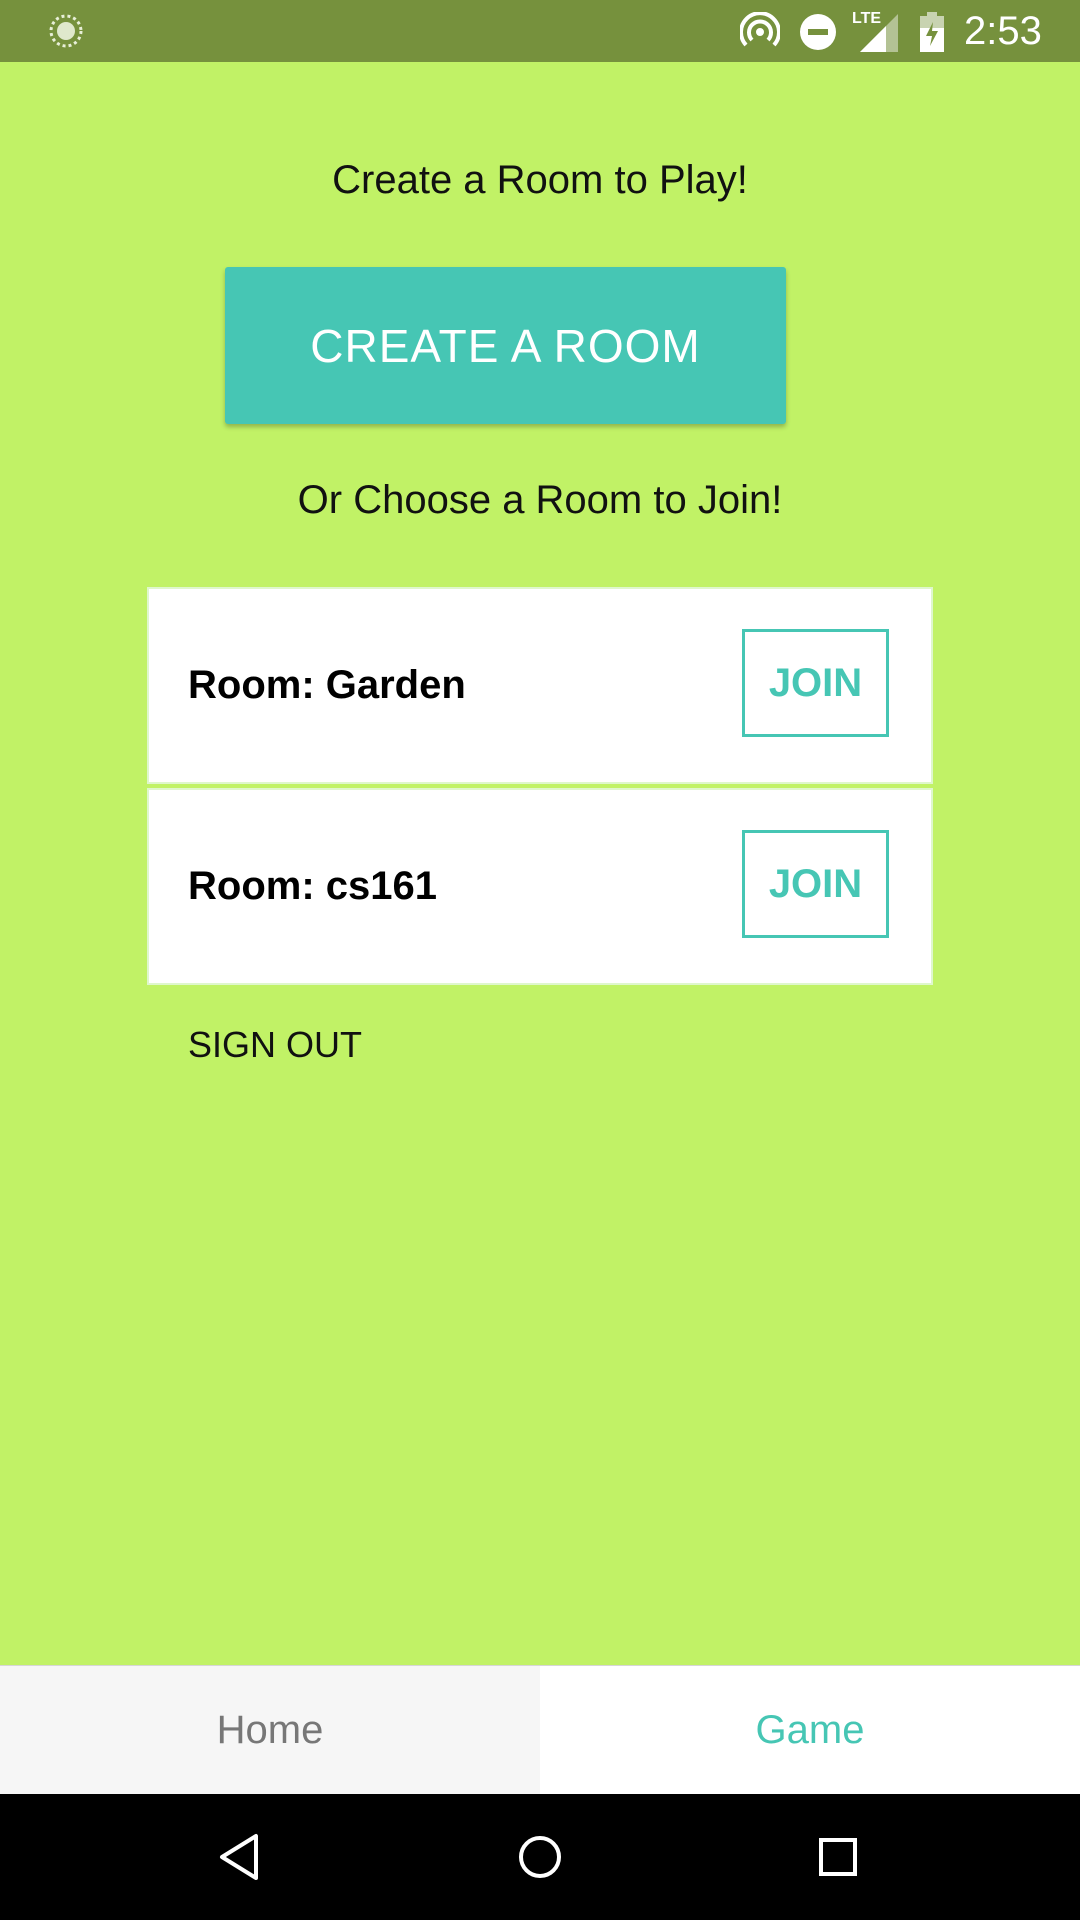 The width and height of the screenshot is (1080, 1920). I want to click on room-name: Room: Garden, so click(327, 685).